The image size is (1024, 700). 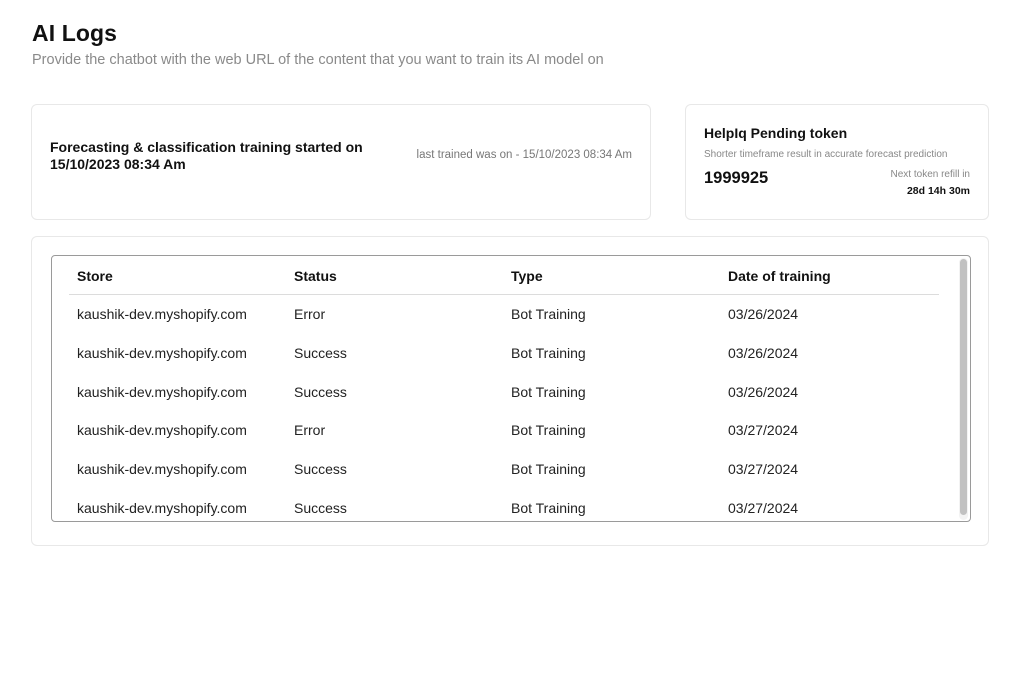 I want to click on column-header-date: Date of training, so click(x=779, y=276).